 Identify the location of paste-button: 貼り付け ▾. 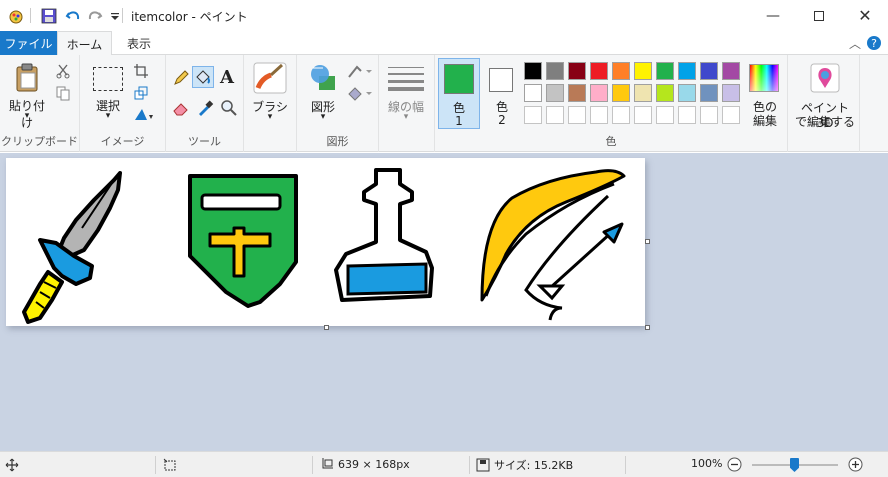
(27, 94).